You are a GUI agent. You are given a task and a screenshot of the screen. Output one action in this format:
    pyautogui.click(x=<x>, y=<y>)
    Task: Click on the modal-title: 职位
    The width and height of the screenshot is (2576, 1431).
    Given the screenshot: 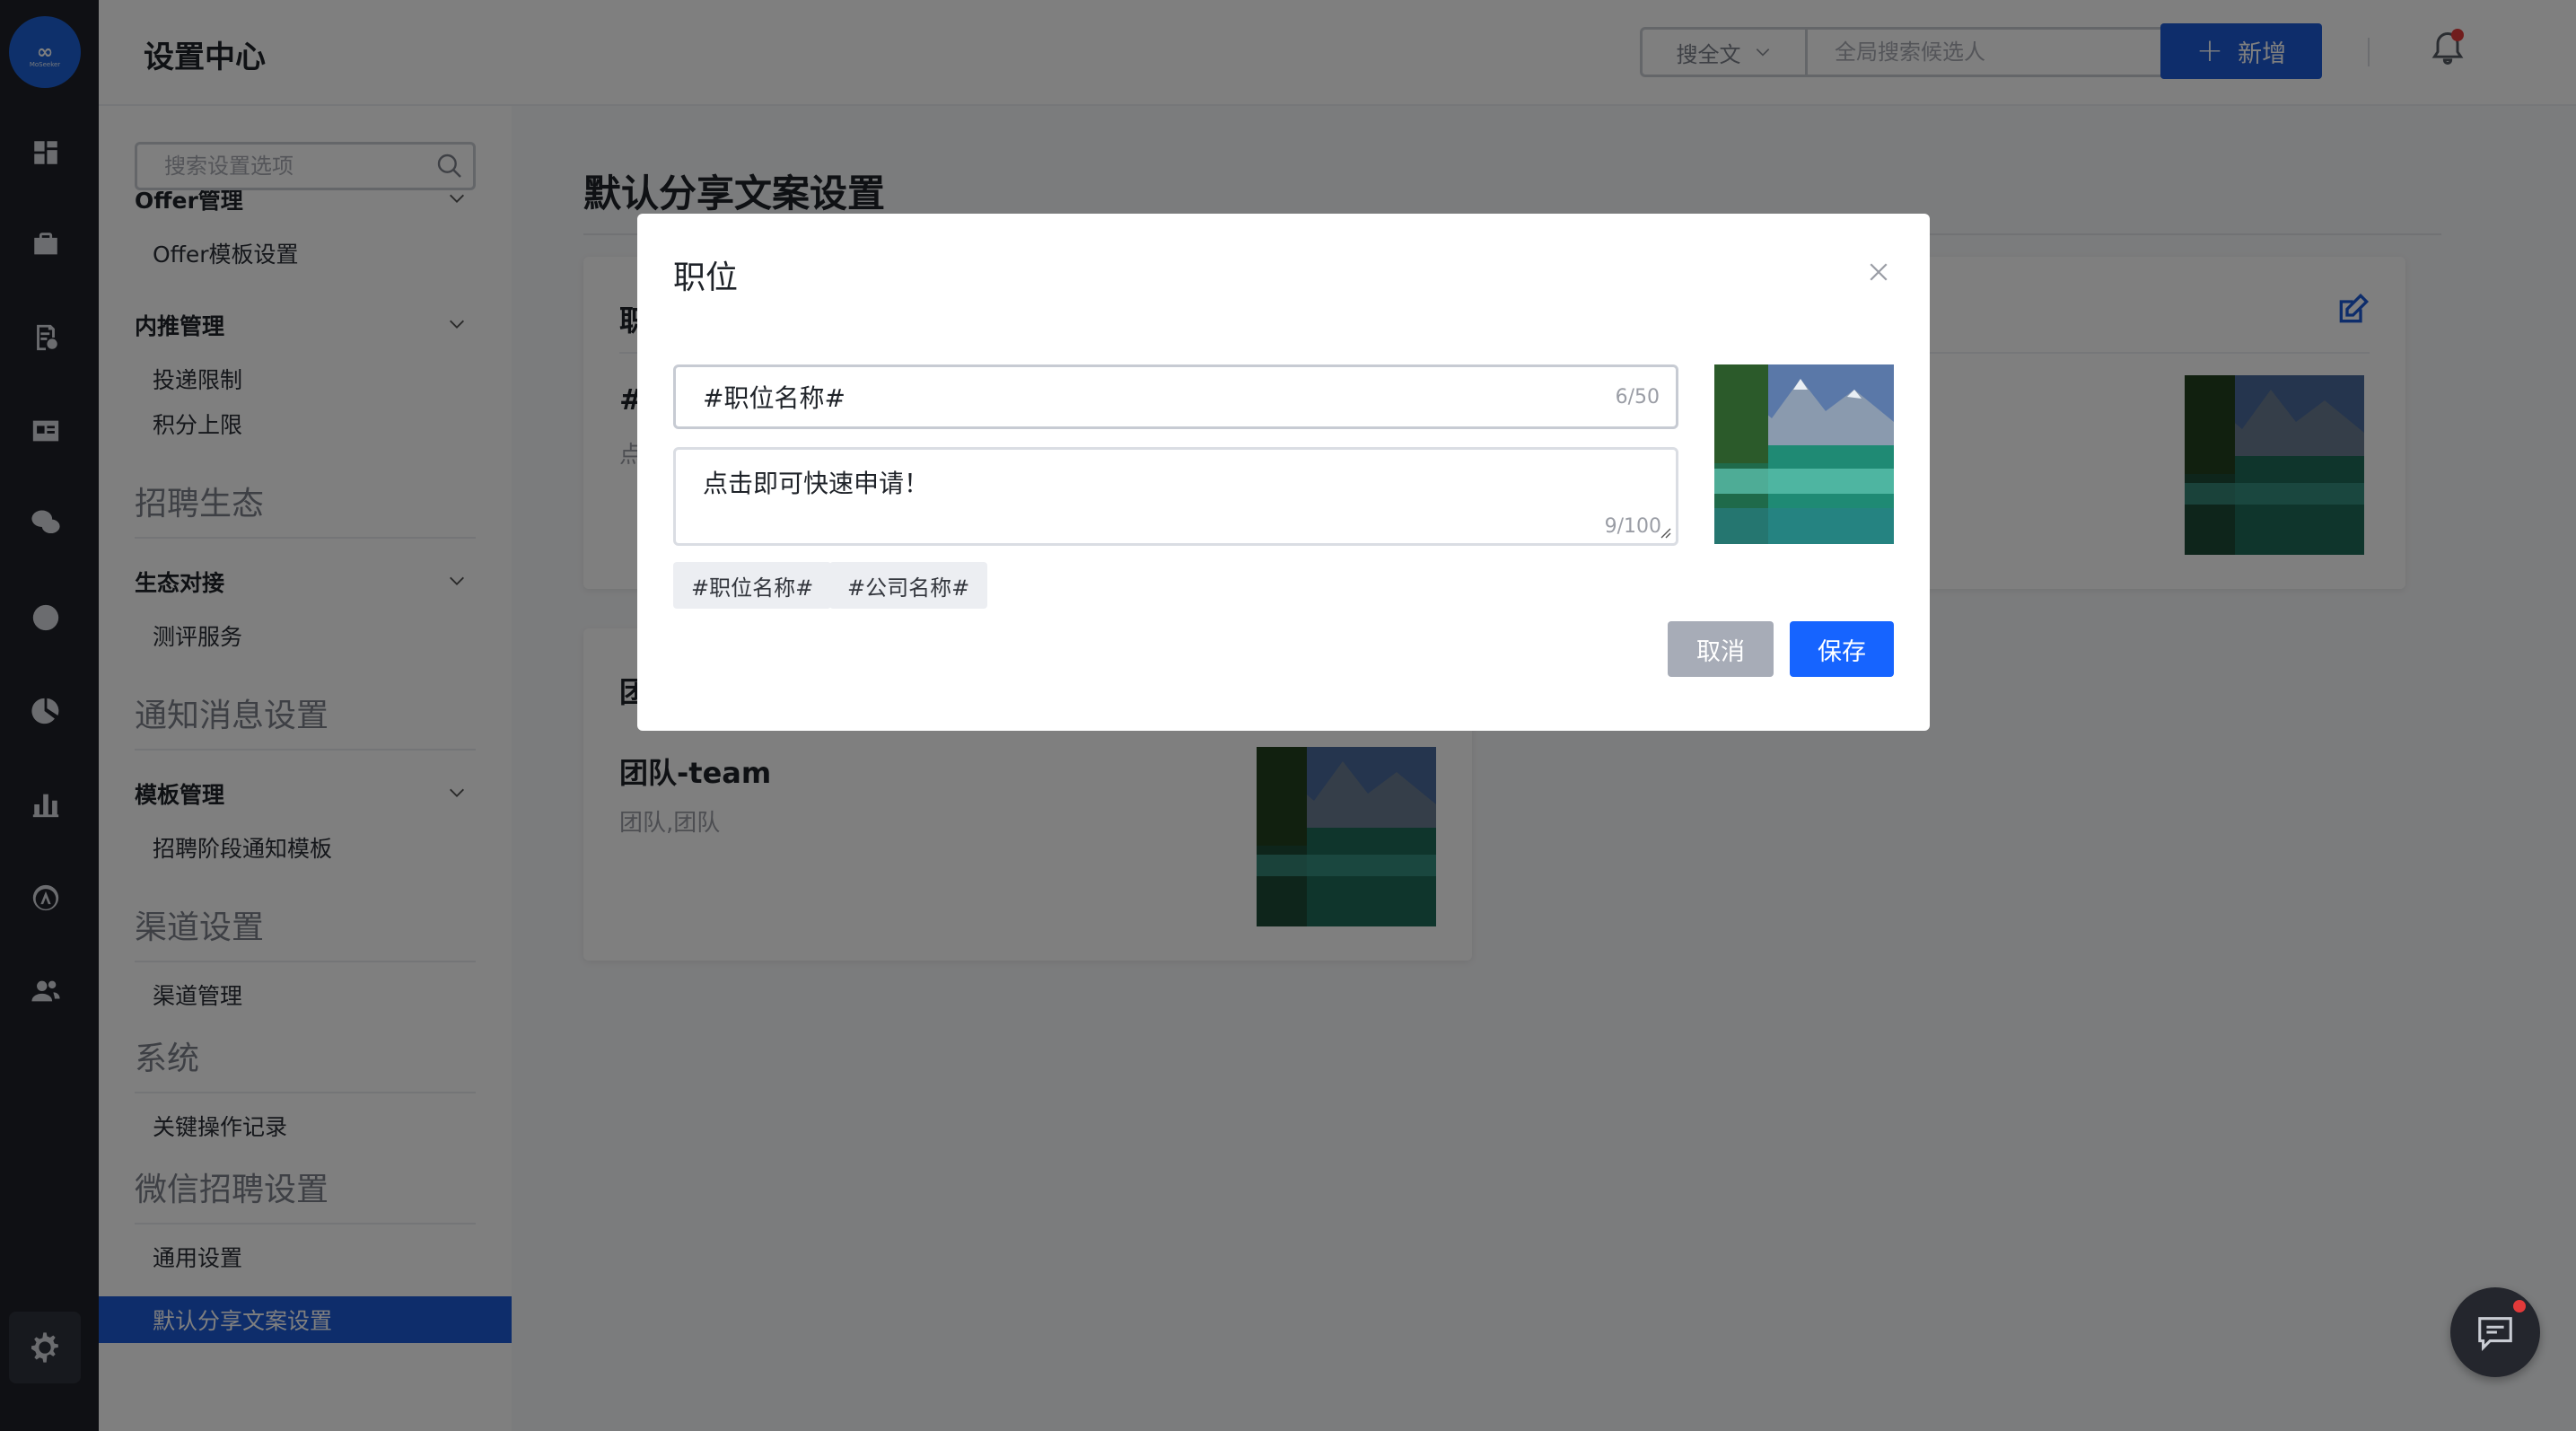 What is the action you would take?
    pyautogui.click(x=706, y=278)
    